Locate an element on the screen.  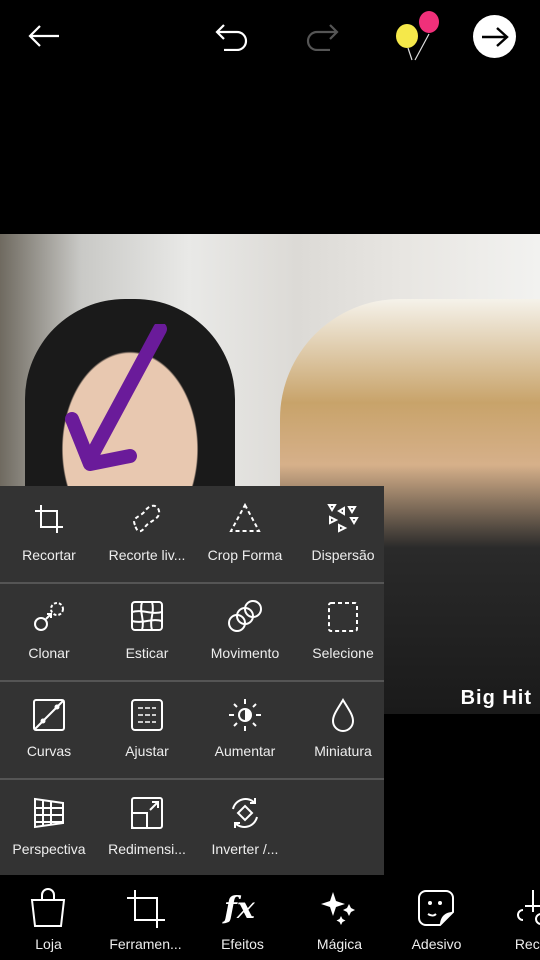
bottom-tab-label: Adesivo is located at coordinates (436, 944).